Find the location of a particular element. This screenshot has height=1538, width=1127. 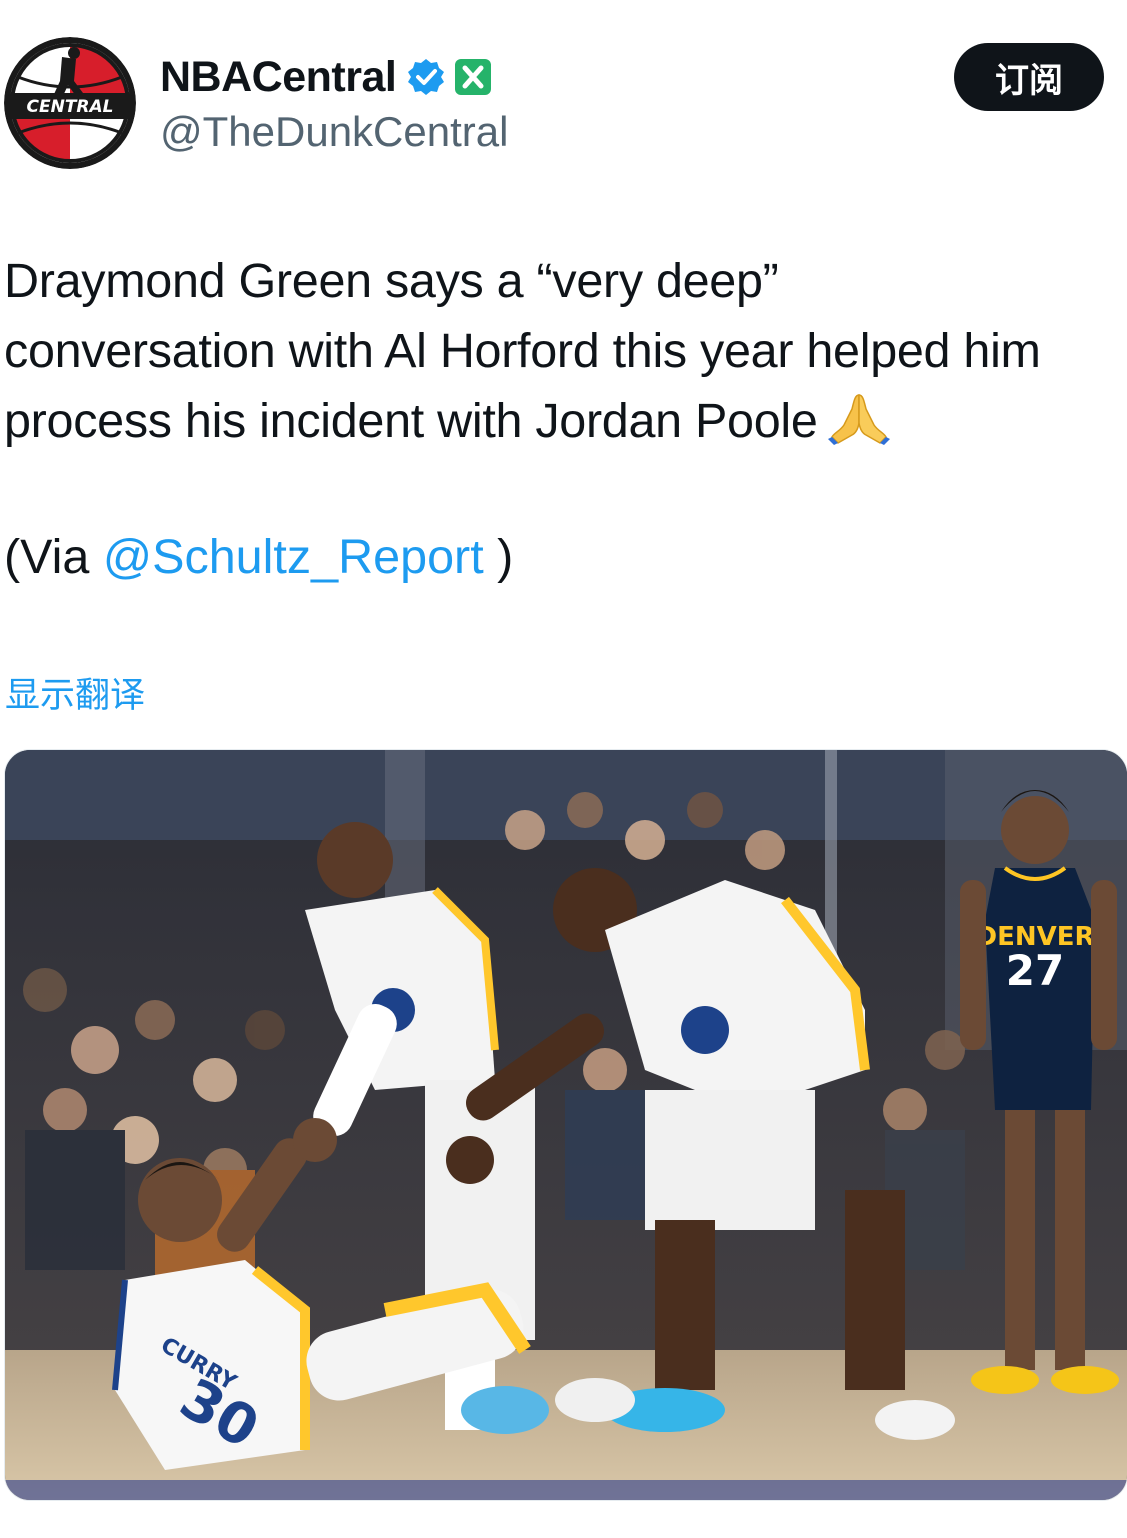

tweet-text-line: process his incident with Jordan Poole is located at coordinates (564, 421).